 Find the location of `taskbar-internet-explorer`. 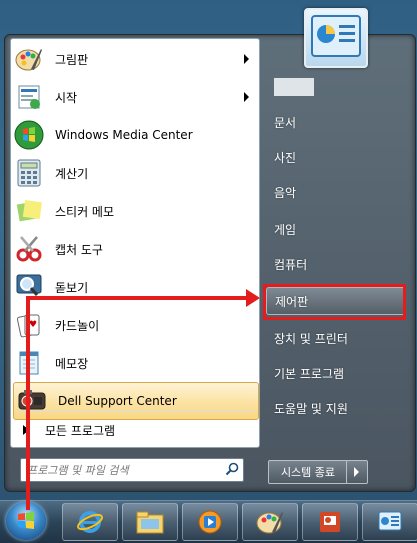

taskbar-internet-explorer is located at coordinates (90, 522).